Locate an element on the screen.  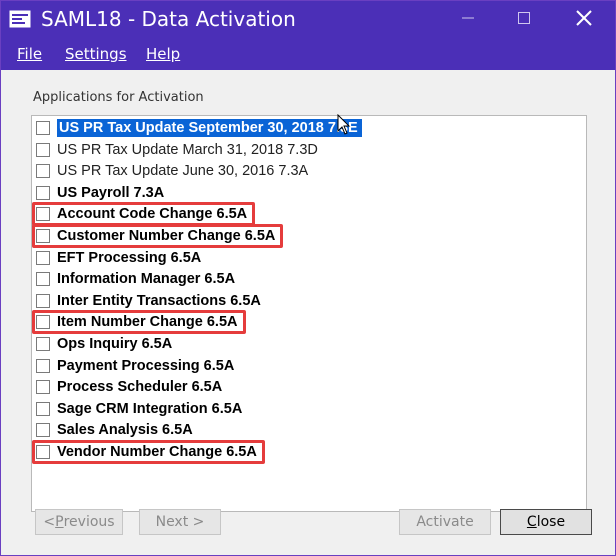
close-window-button is located at coordinates (584, 18).